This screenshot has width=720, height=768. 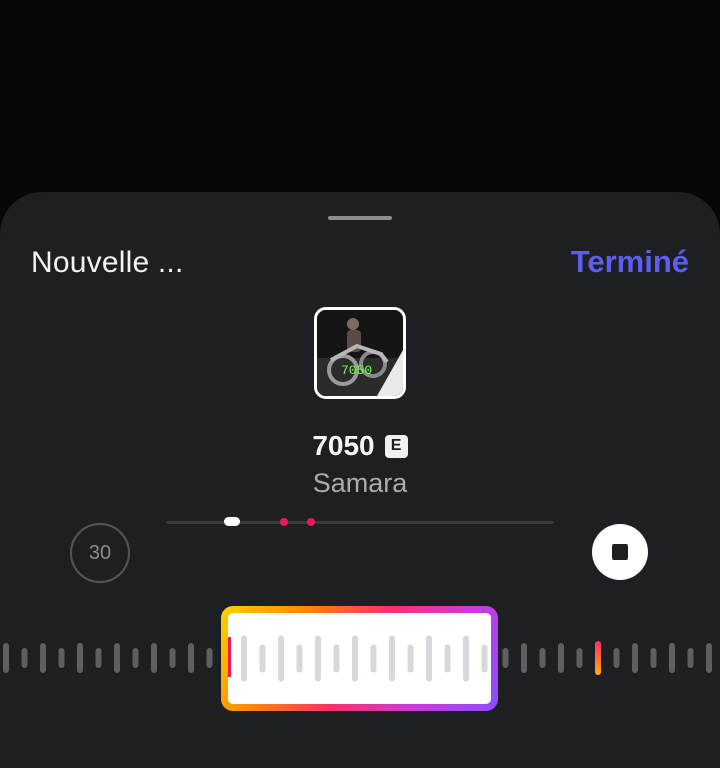 What do you see at coordinates (630, 262) in the screenshot?
I see `done-button: Terminé` at bounding box center [630, 262].